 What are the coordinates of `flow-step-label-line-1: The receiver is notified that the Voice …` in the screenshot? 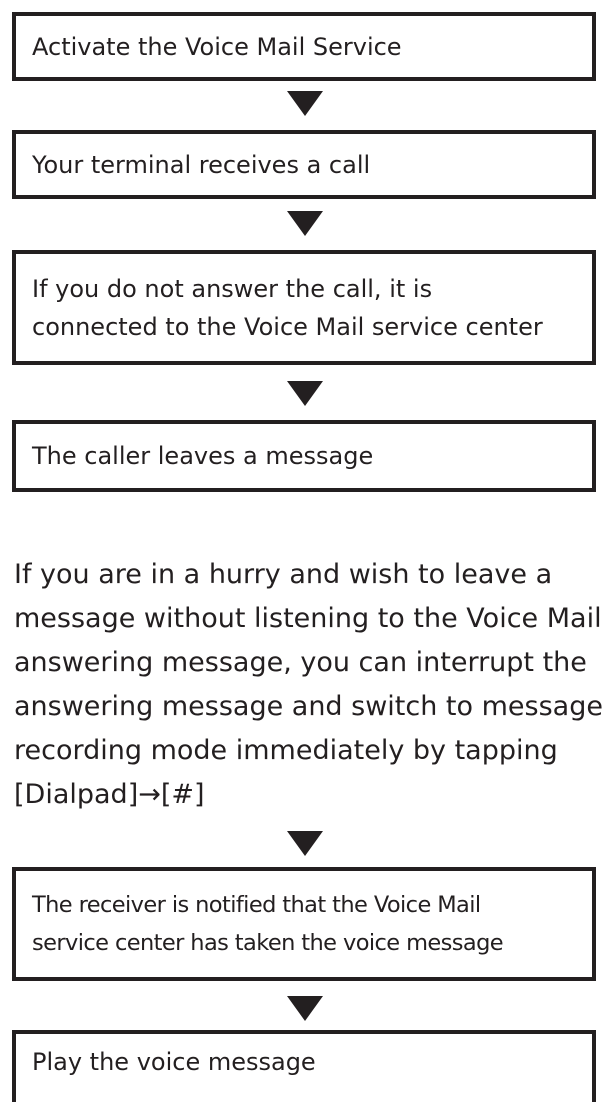 It's located at (256, 905).